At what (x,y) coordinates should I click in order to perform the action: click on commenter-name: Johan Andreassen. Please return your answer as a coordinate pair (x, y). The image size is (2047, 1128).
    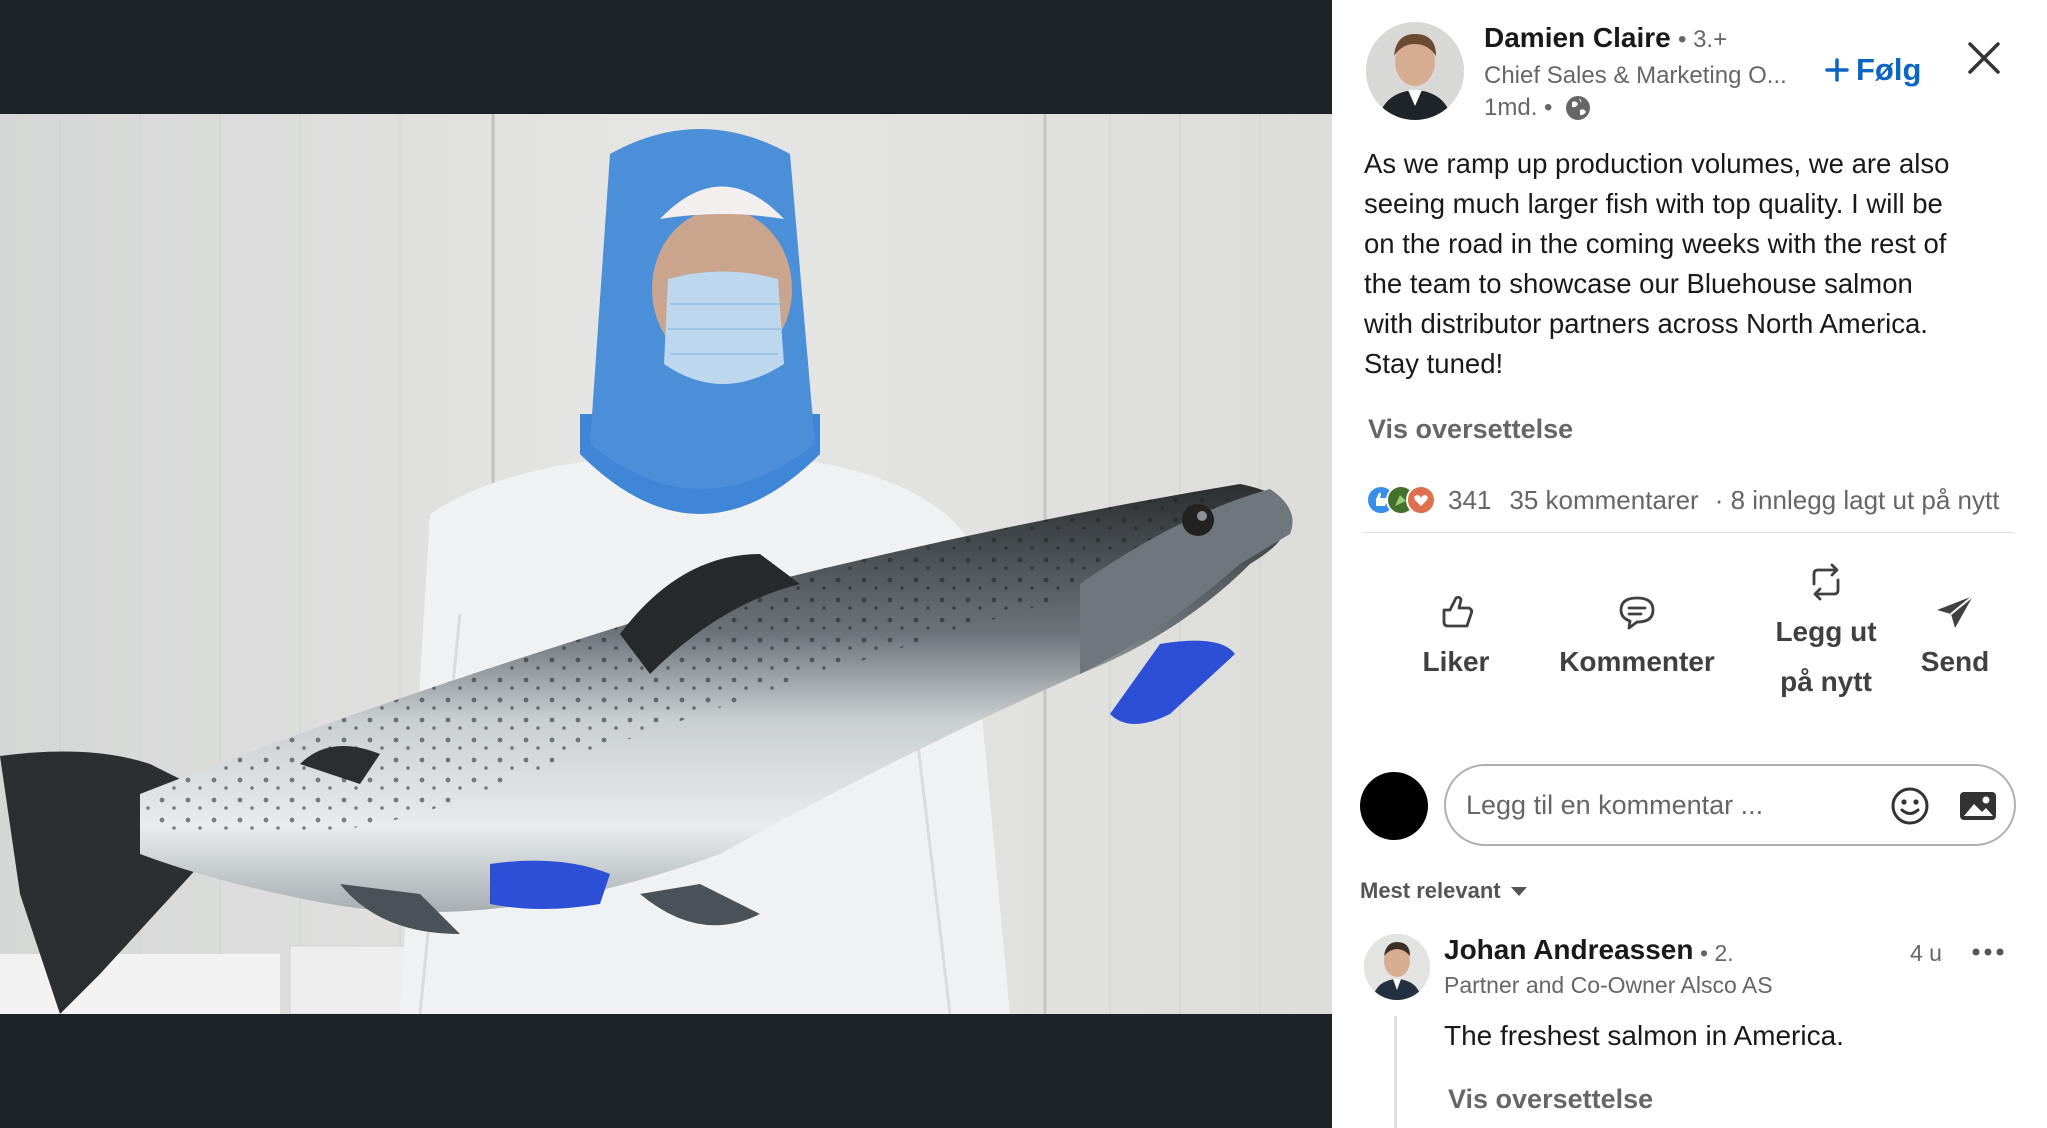
    Looking at the image, I should click on (1568, 950).